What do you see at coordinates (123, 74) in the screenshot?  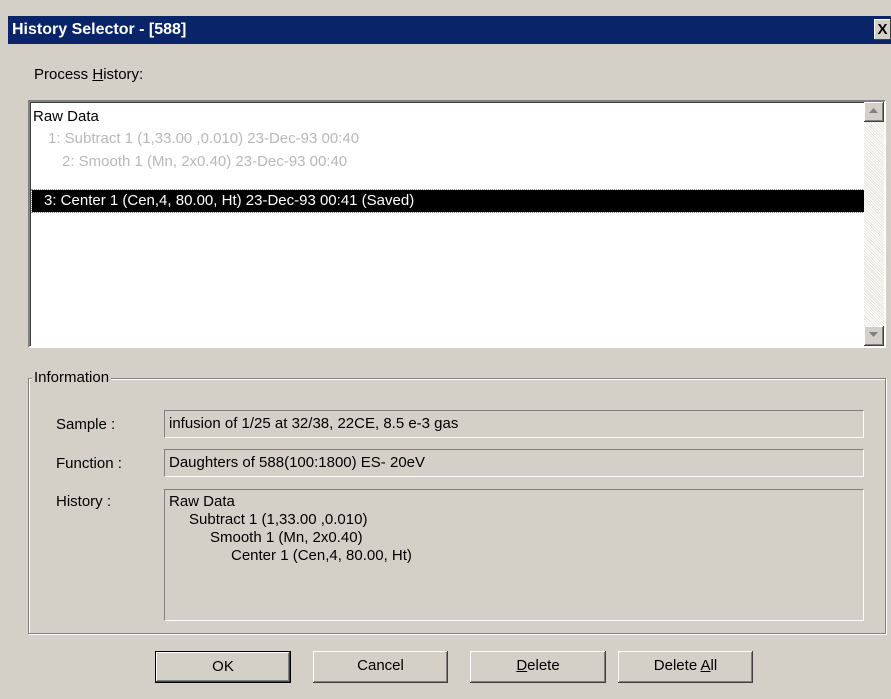 I see `process-history-label-rest: istory:` at bounding box center [123, 74].